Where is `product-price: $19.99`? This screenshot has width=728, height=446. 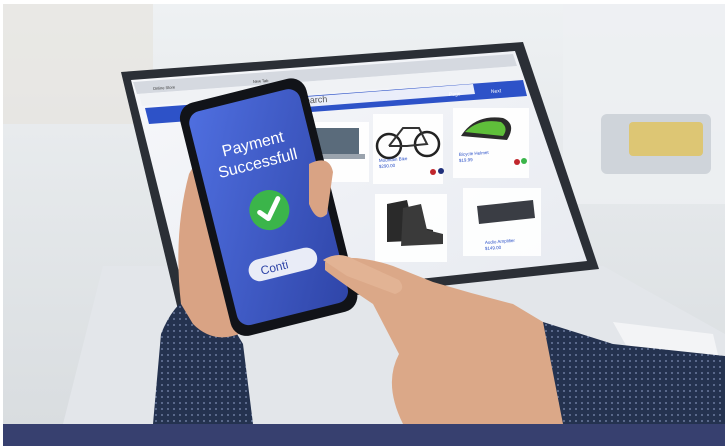 product-price: $19.99 is located at coordinates (466, 160).